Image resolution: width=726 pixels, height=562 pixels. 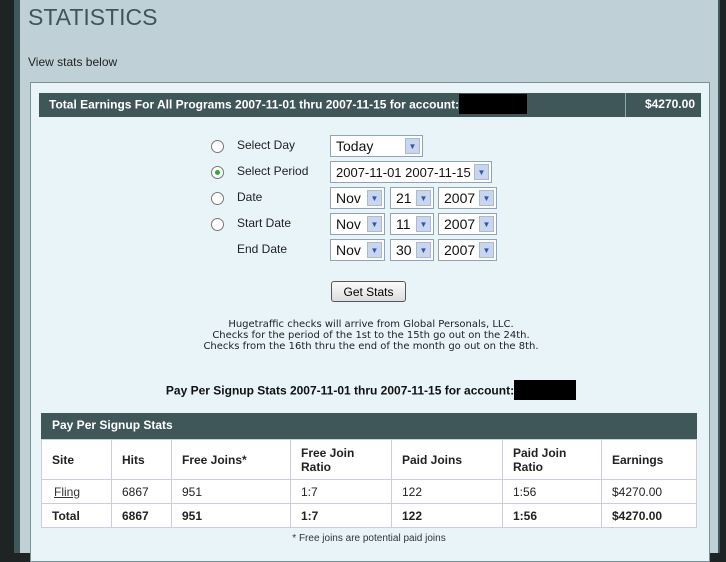 I want to click on start-month-select: Nov ▼, so click(x=357, y=224).